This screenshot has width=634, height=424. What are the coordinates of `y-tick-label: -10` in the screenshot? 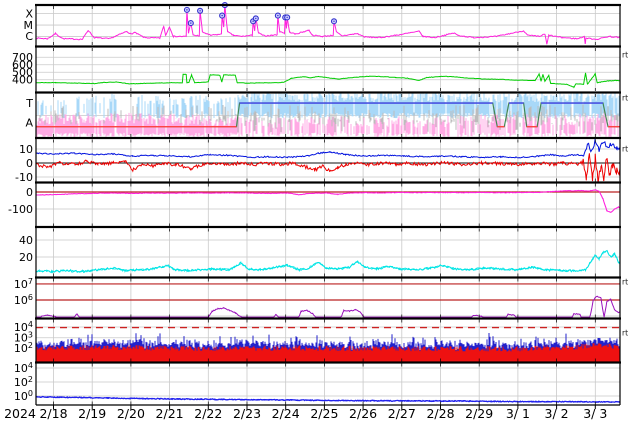 It's located at (24, 177).